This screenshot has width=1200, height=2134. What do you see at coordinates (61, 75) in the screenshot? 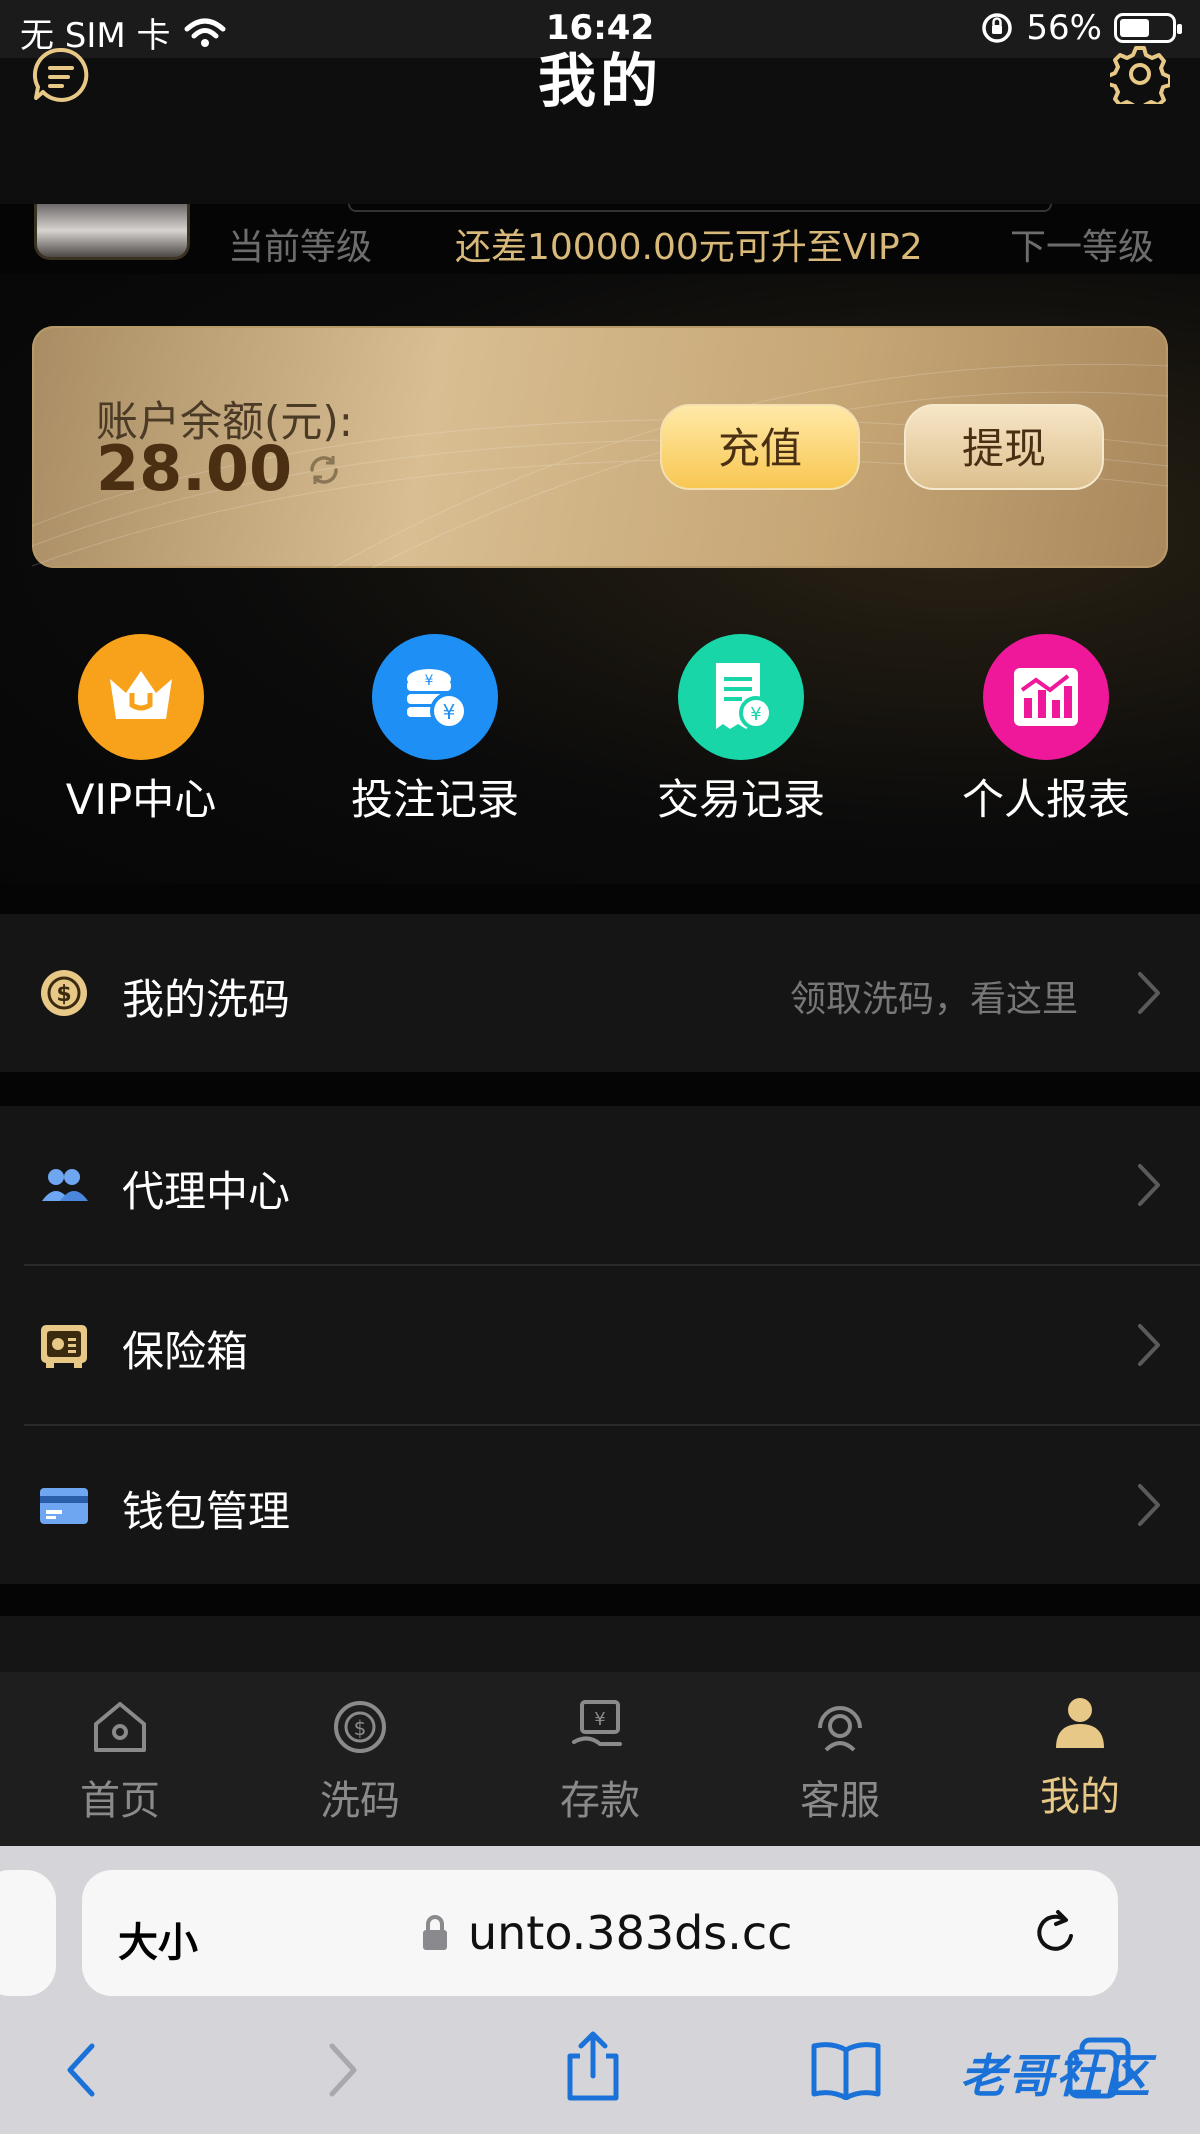
I see `message-icon` at bounding box center [61, 75].